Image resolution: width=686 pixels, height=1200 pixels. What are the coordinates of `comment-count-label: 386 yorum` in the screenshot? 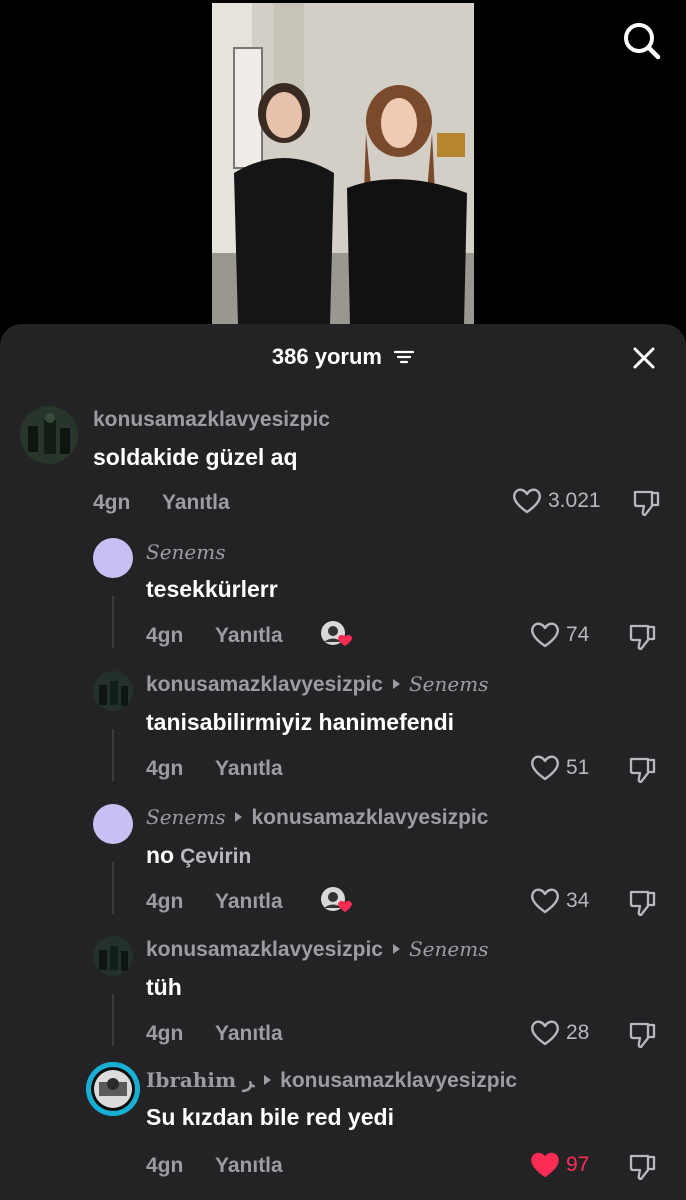 It's located at (326, 356).